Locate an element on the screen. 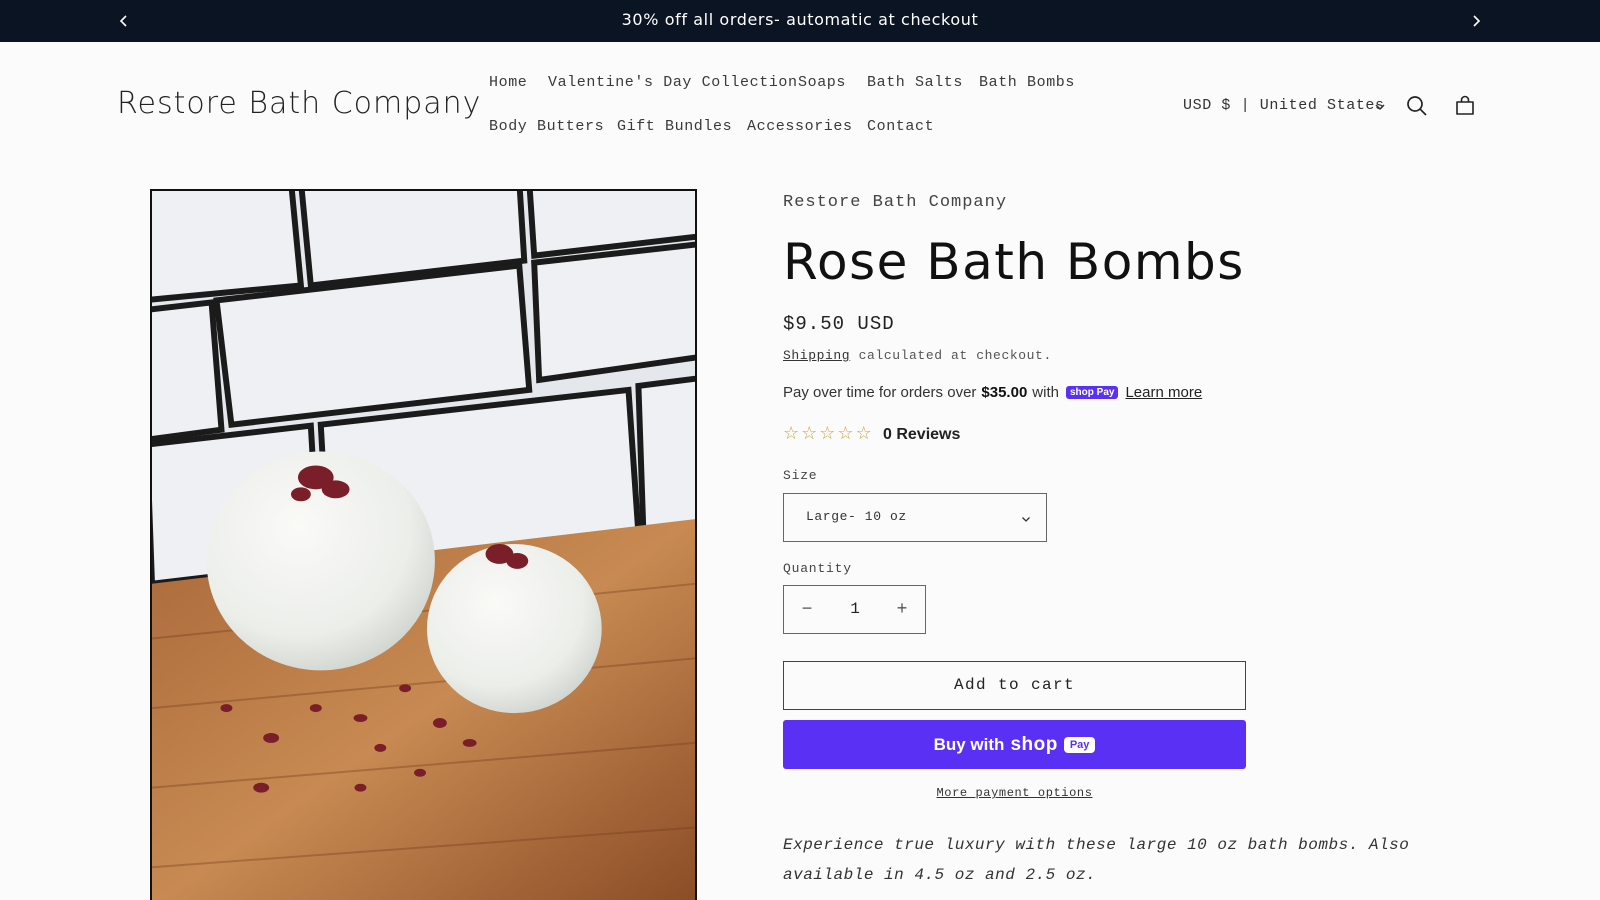 This screenshot has height=900, width=1600. shipping-text: calculated at checkout. is located at coordinates (951, 355).